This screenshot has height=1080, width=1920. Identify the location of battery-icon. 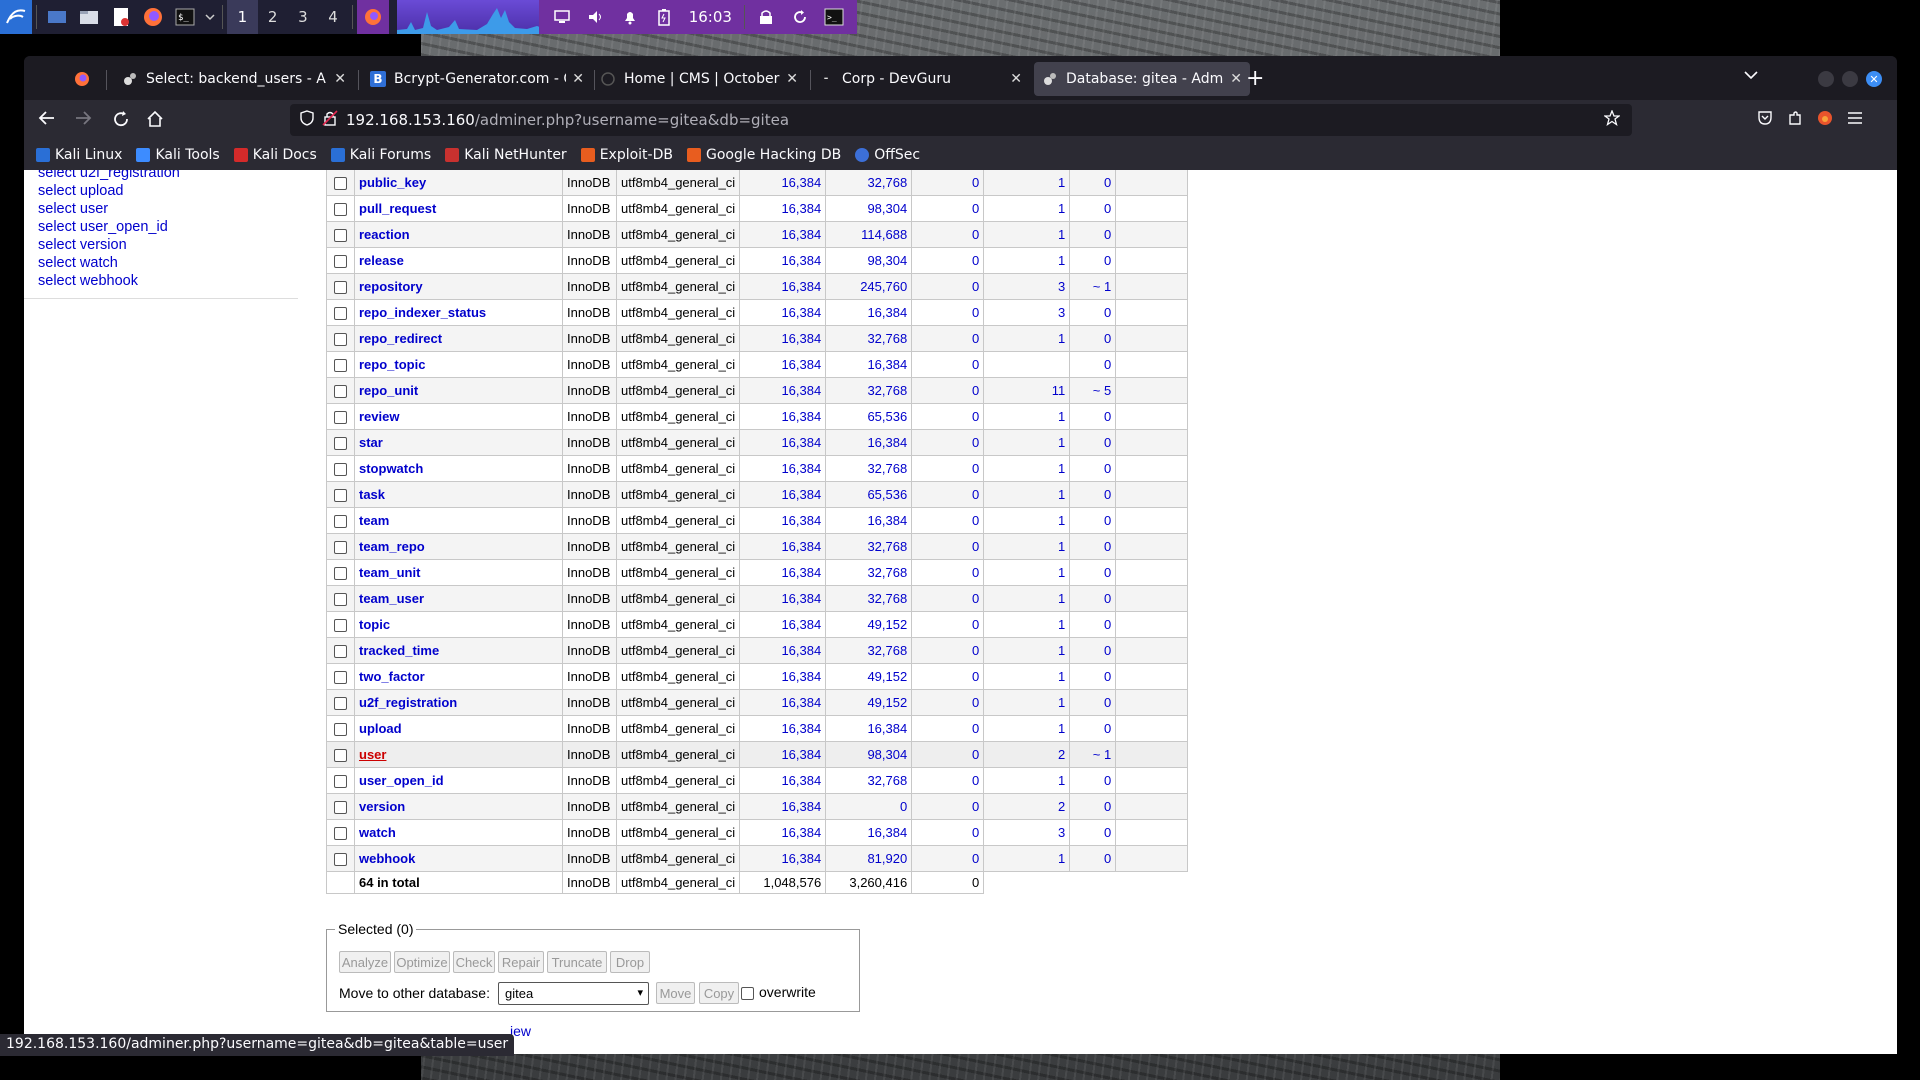
(664, 17).